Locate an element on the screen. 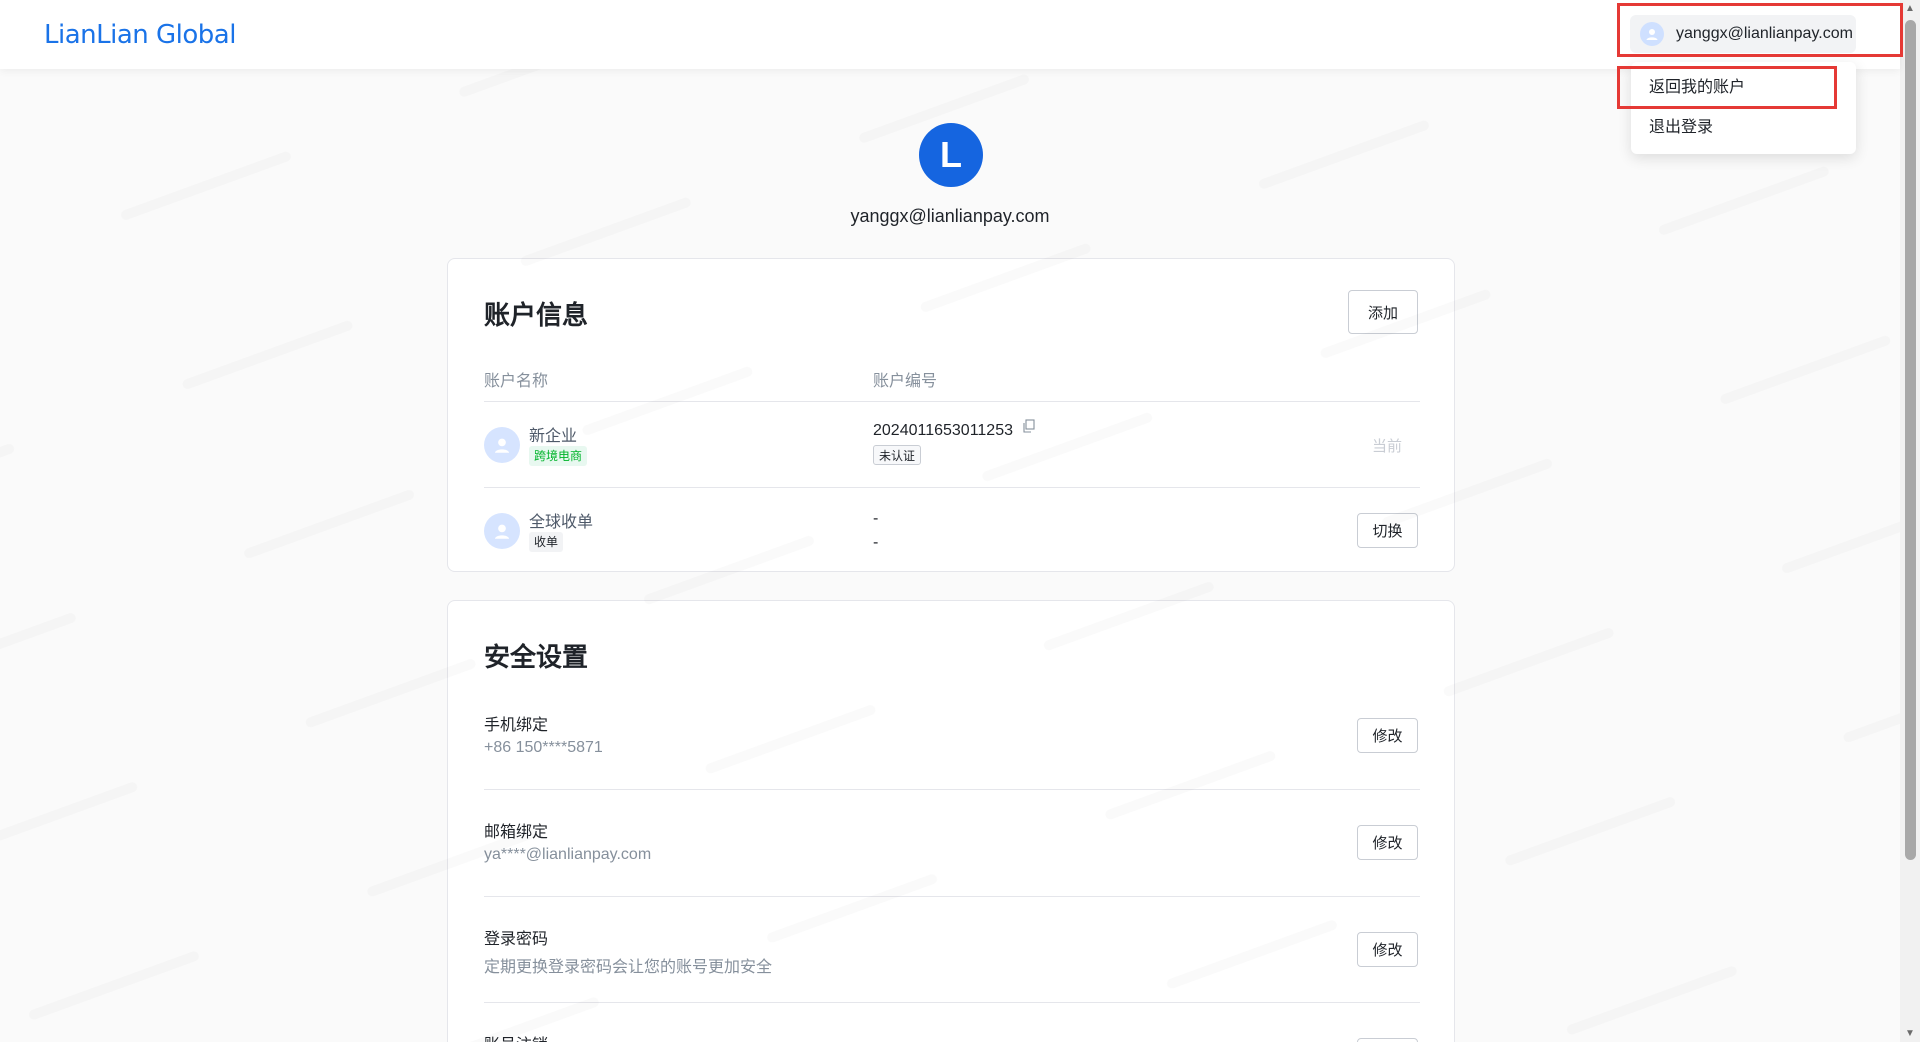 The image size is (1920, 1042). profile-email: yanggx@lianlianpay.com is located at coordinates (950, 216).